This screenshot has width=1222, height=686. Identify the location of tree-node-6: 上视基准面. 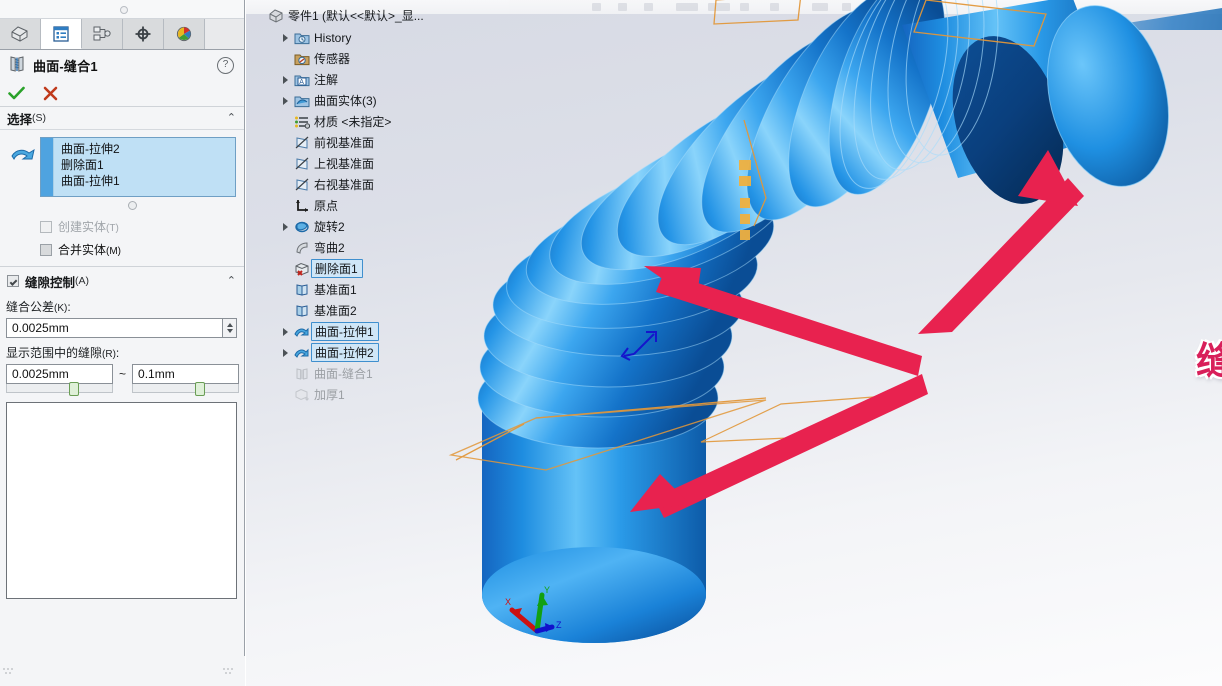
(372, 163).